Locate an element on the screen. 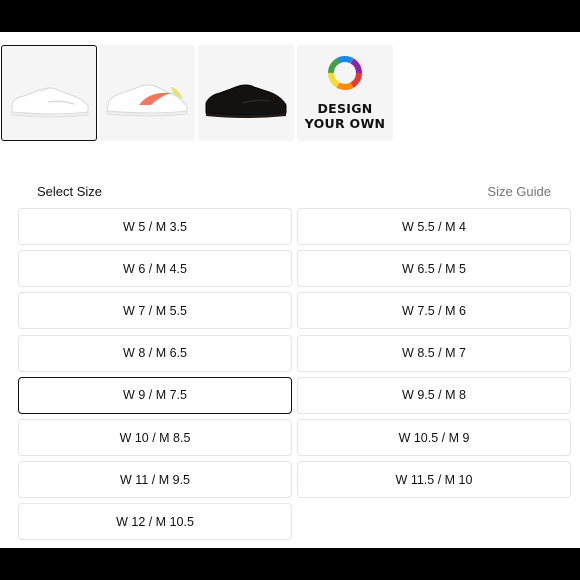 This screenshot has height=580, width=580. thumbnail-white is located at coordinates (49, 93).